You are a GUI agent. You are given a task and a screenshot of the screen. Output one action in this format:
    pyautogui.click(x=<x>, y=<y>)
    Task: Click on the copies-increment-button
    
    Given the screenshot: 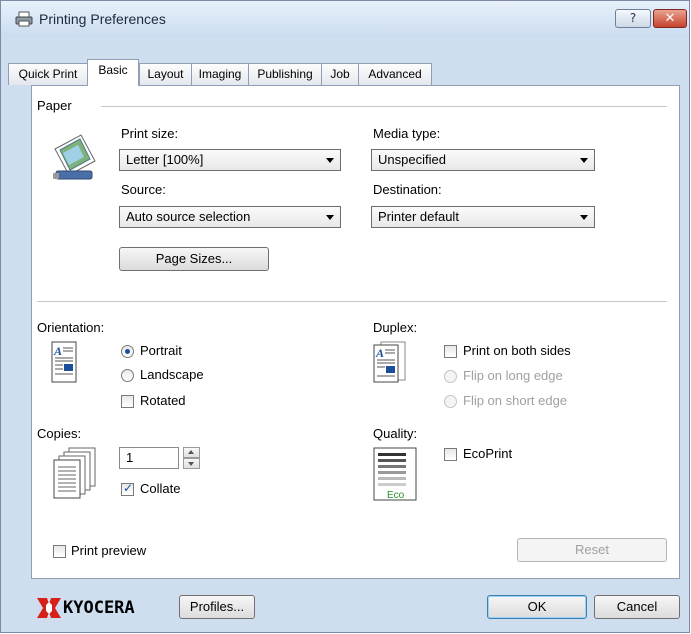 What is the action you would take?
    pyautogui.click(x=191, y=452)
    